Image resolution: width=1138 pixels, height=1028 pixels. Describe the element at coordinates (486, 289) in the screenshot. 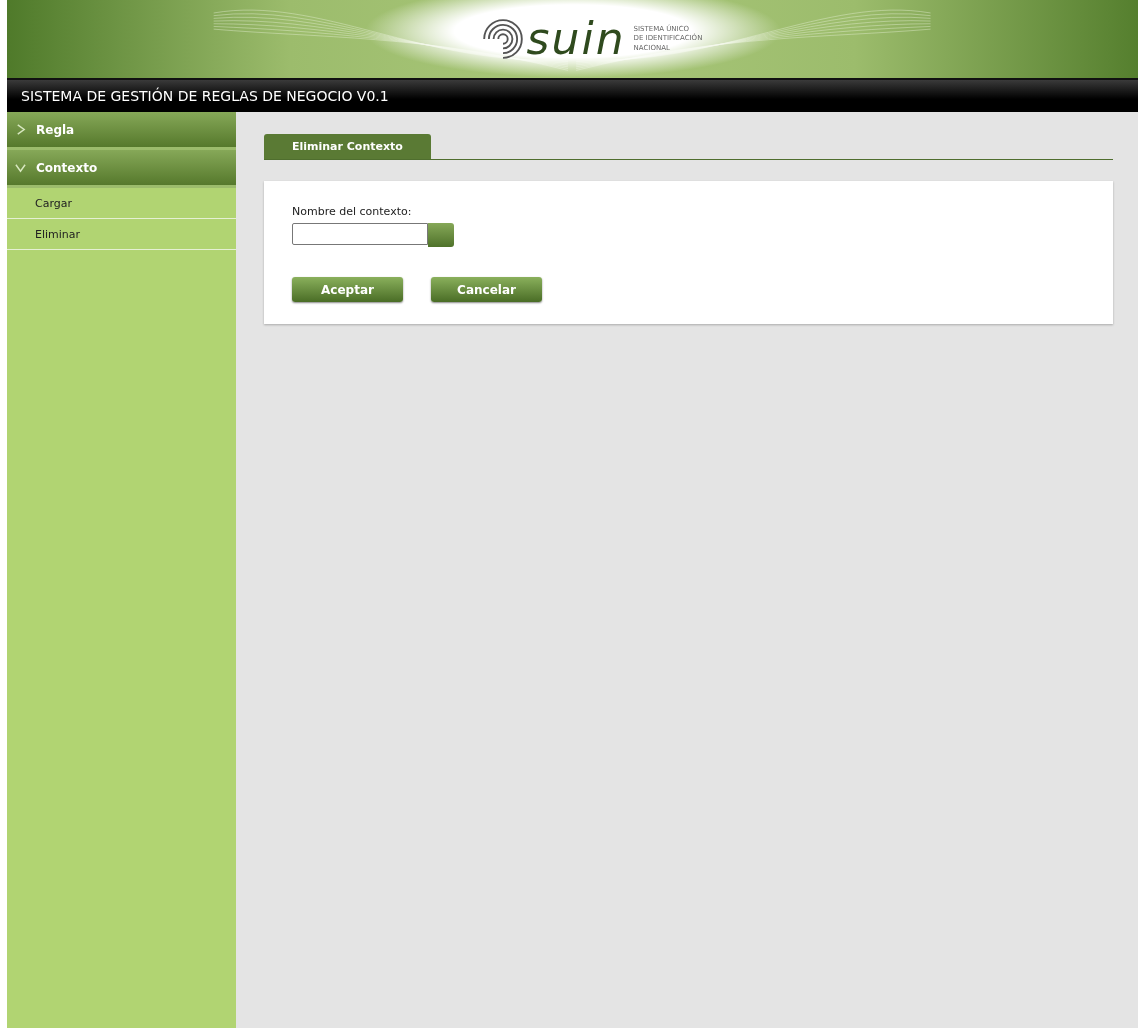

I see `form-button: Cancelar` at that location.